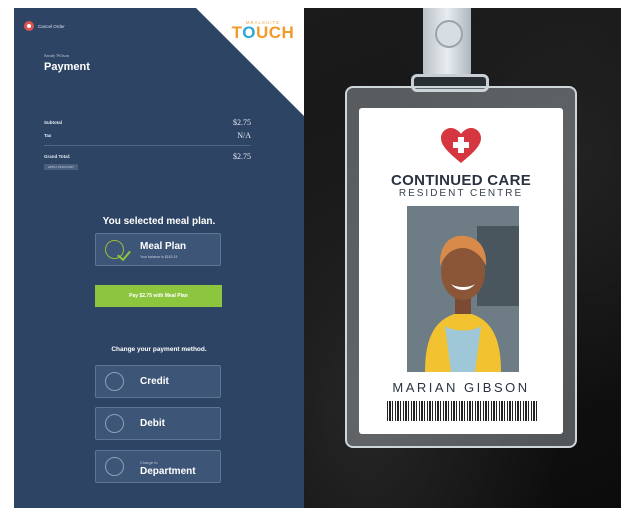  What do you see at coordinates (154, 381) in the screenshot?
I see `credit-label: Credit` at bounding box center [154, 381].